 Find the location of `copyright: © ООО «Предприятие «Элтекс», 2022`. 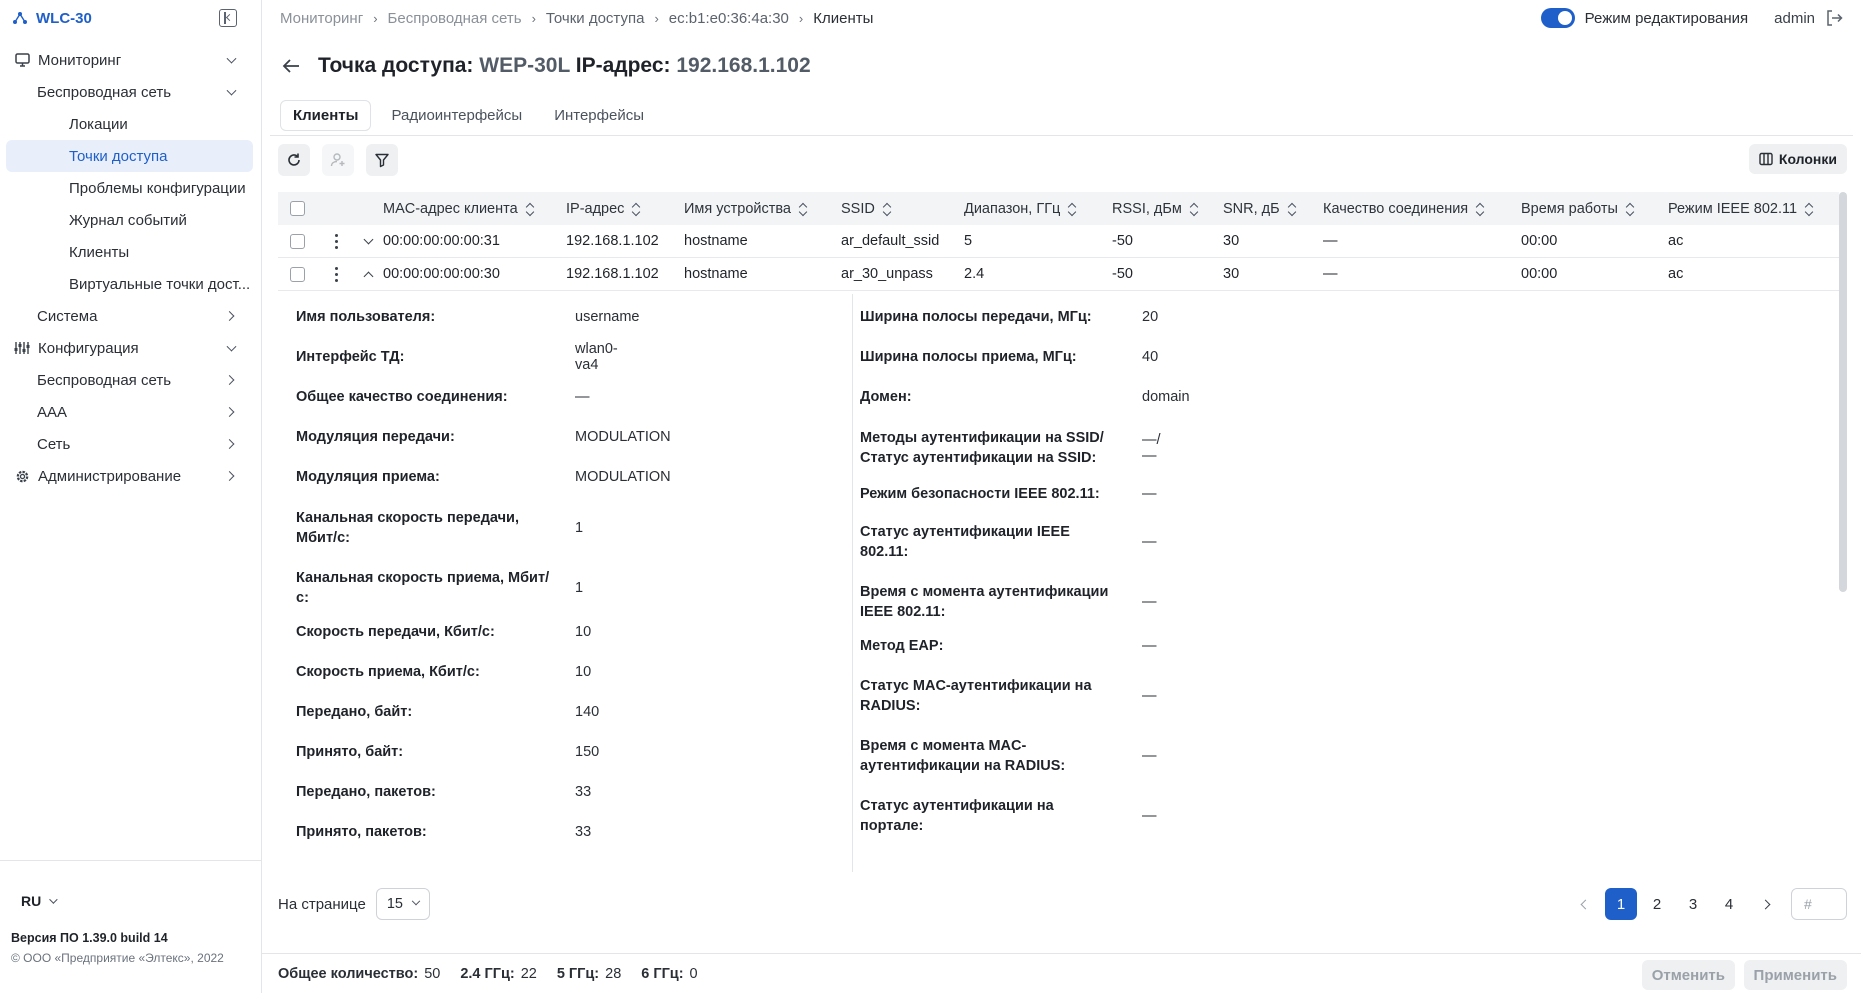

copyright: © ООО «Предприятие «Элтекс», 2022 is located at coordinates (117, 958).